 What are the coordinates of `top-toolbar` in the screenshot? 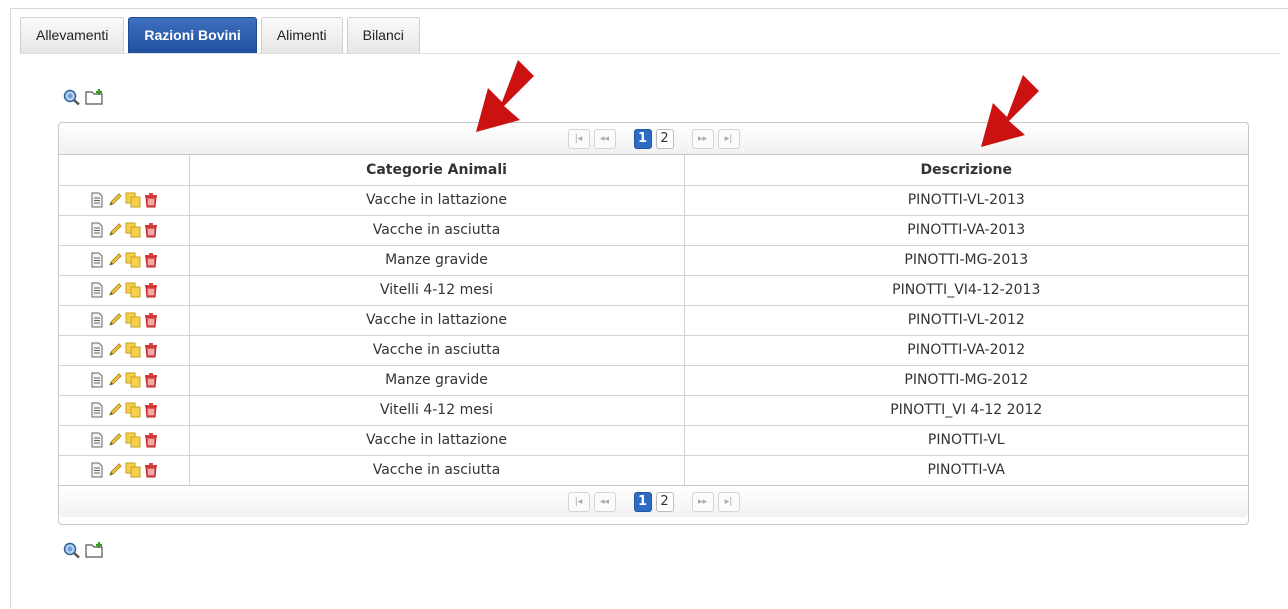 It's located at (83, 97).